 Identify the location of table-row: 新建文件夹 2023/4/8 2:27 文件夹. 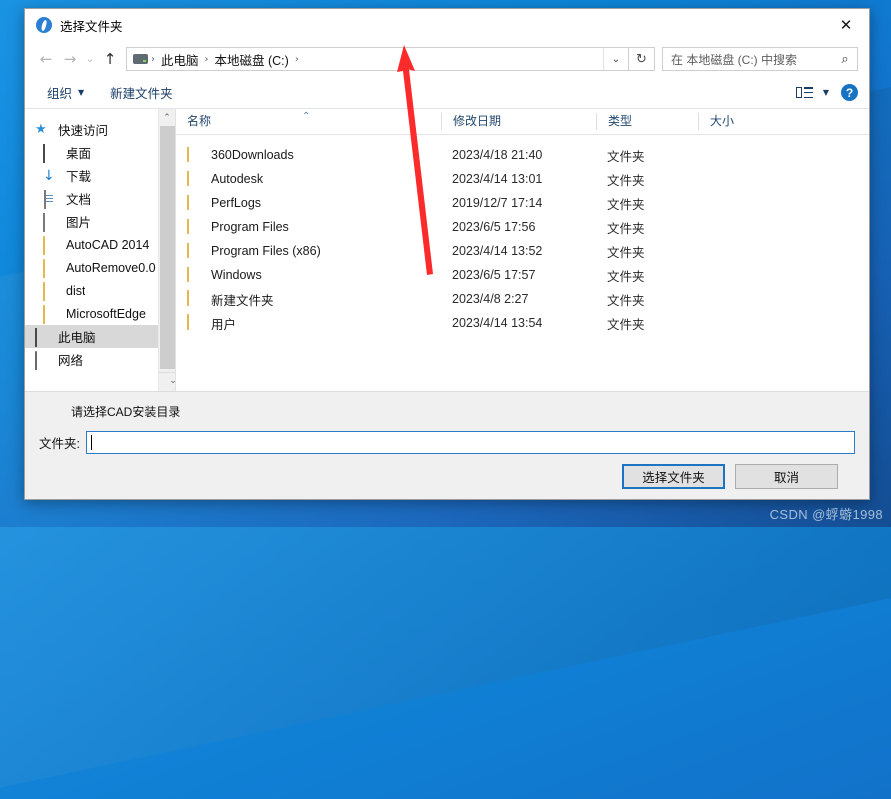
(522, 299).